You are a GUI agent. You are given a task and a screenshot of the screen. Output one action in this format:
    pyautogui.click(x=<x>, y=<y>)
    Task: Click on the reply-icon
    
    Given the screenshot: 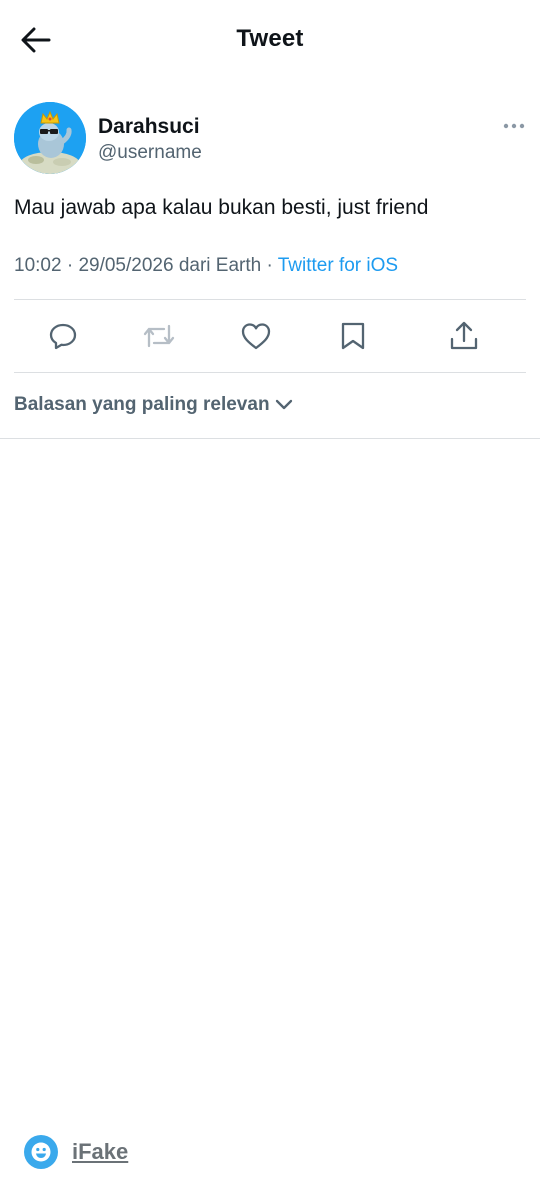 What is the action you would take?
    pyautogui.click(x=63, y=336)
    